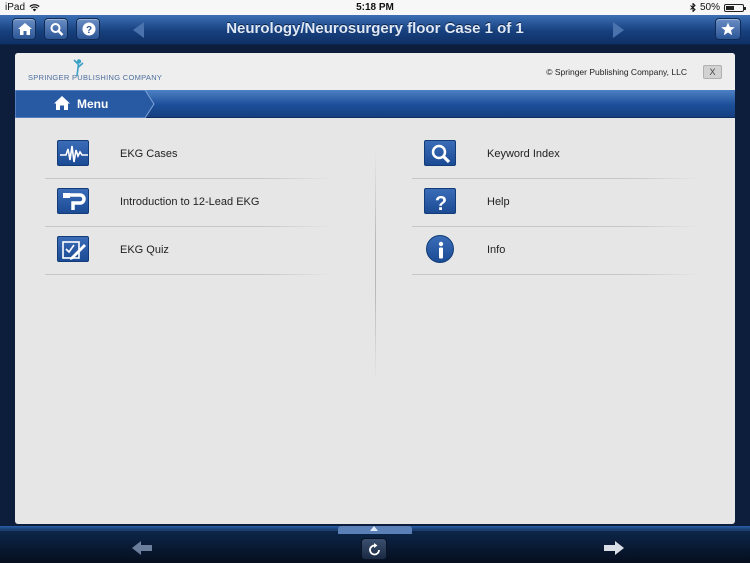 Image resolution: width=750 pixels, height=563 pixels. Describe the element at coordinates (375, 266) in the screenshot. I see `column-divider` at that location.